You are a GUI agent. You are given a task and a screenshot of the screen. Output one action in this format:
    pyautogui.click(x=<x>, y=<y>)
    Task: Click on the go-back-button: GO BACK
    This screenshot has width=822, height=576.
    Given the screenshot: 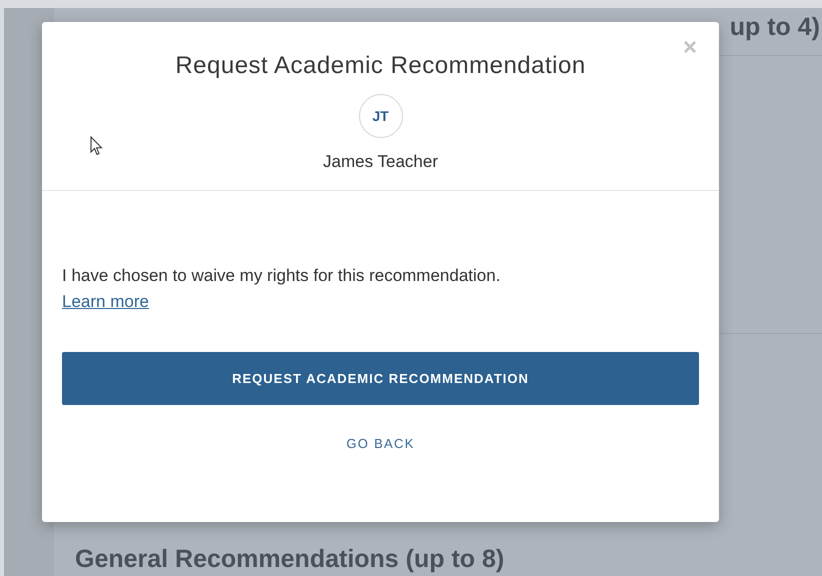 What is the action you would take?
    pyautogui.click(x=380, y=443)
    